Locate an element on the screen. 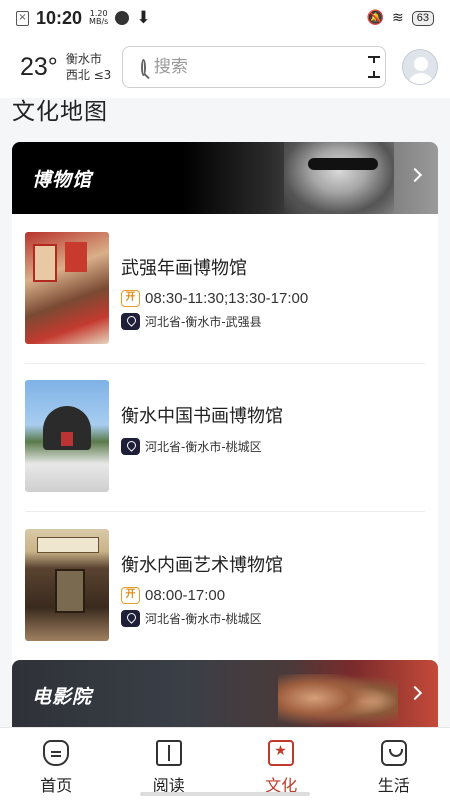 Image resolution: width=450 pixels, height=800 pixels. bottom-nav: 首页 阅读 文化 生活 is located at coordinates (225, 763).